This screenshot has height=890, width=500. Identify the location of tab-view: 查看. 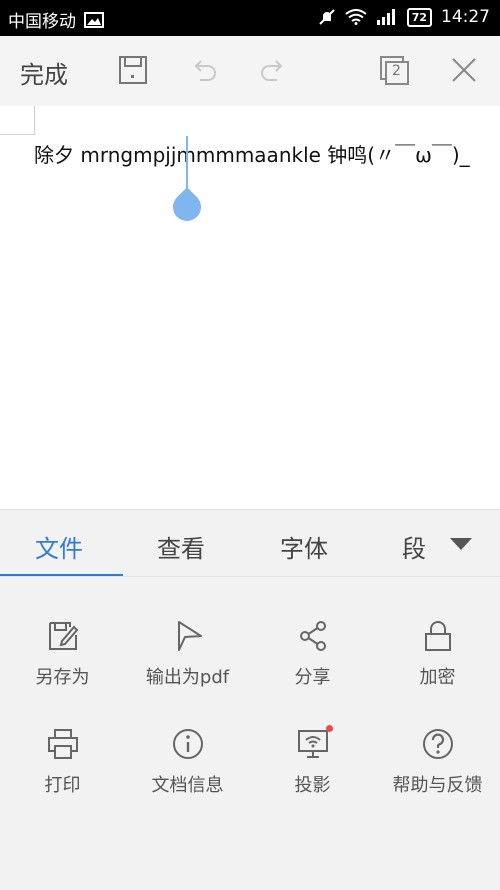
(181, 546).